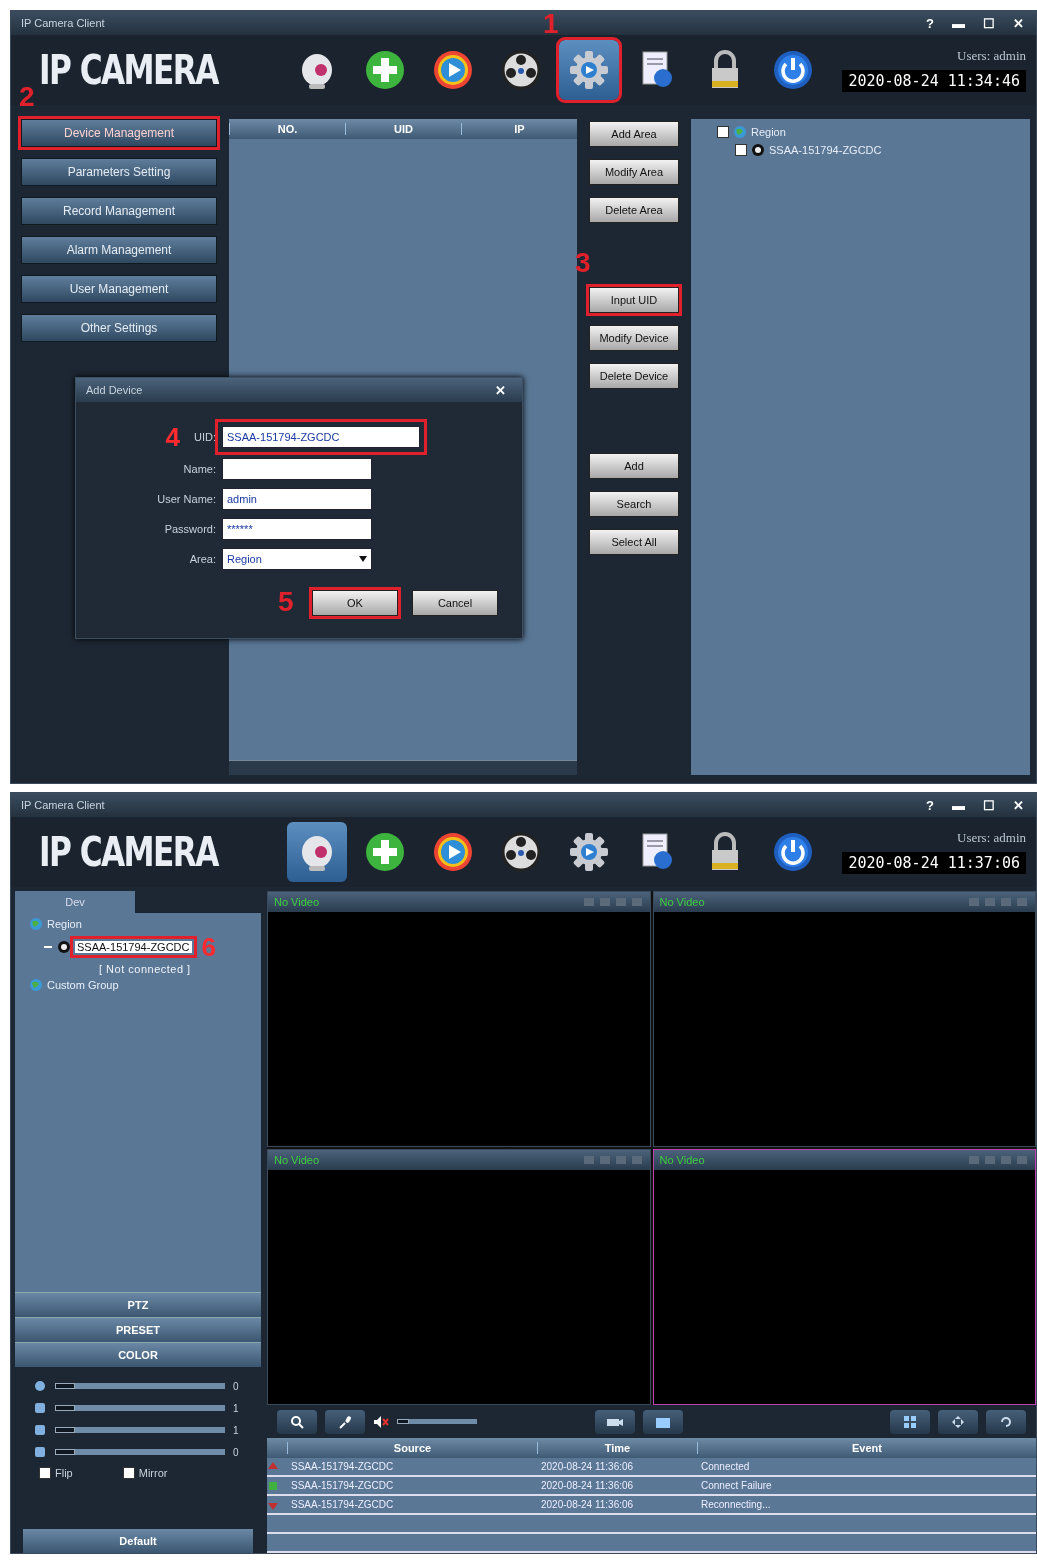  I want to click on panel-header: COLOR, so click(138, 1354).